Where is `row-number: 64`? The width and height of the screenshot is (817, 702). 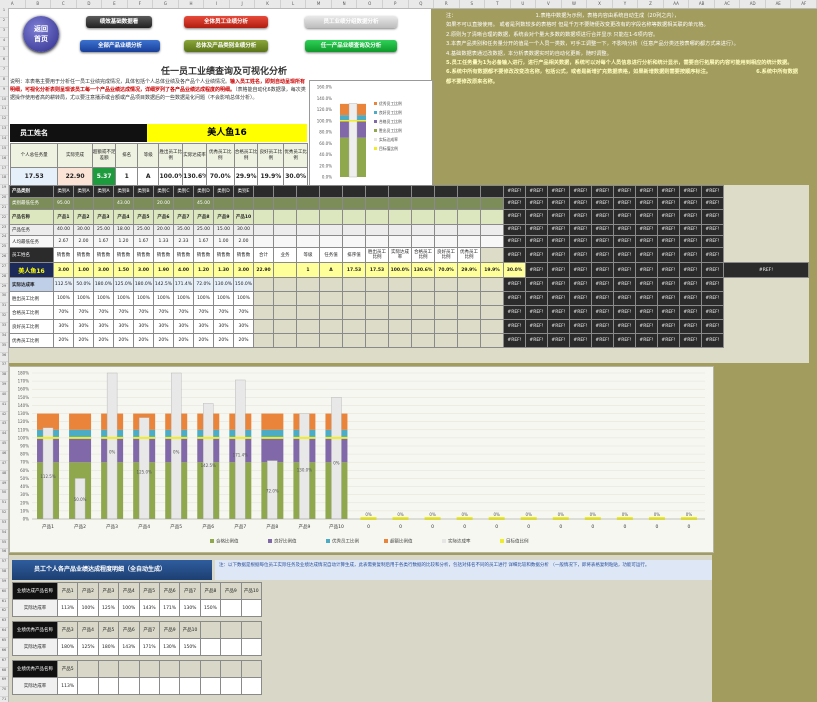 row-number: 64 is located at coordinates (4, 633).